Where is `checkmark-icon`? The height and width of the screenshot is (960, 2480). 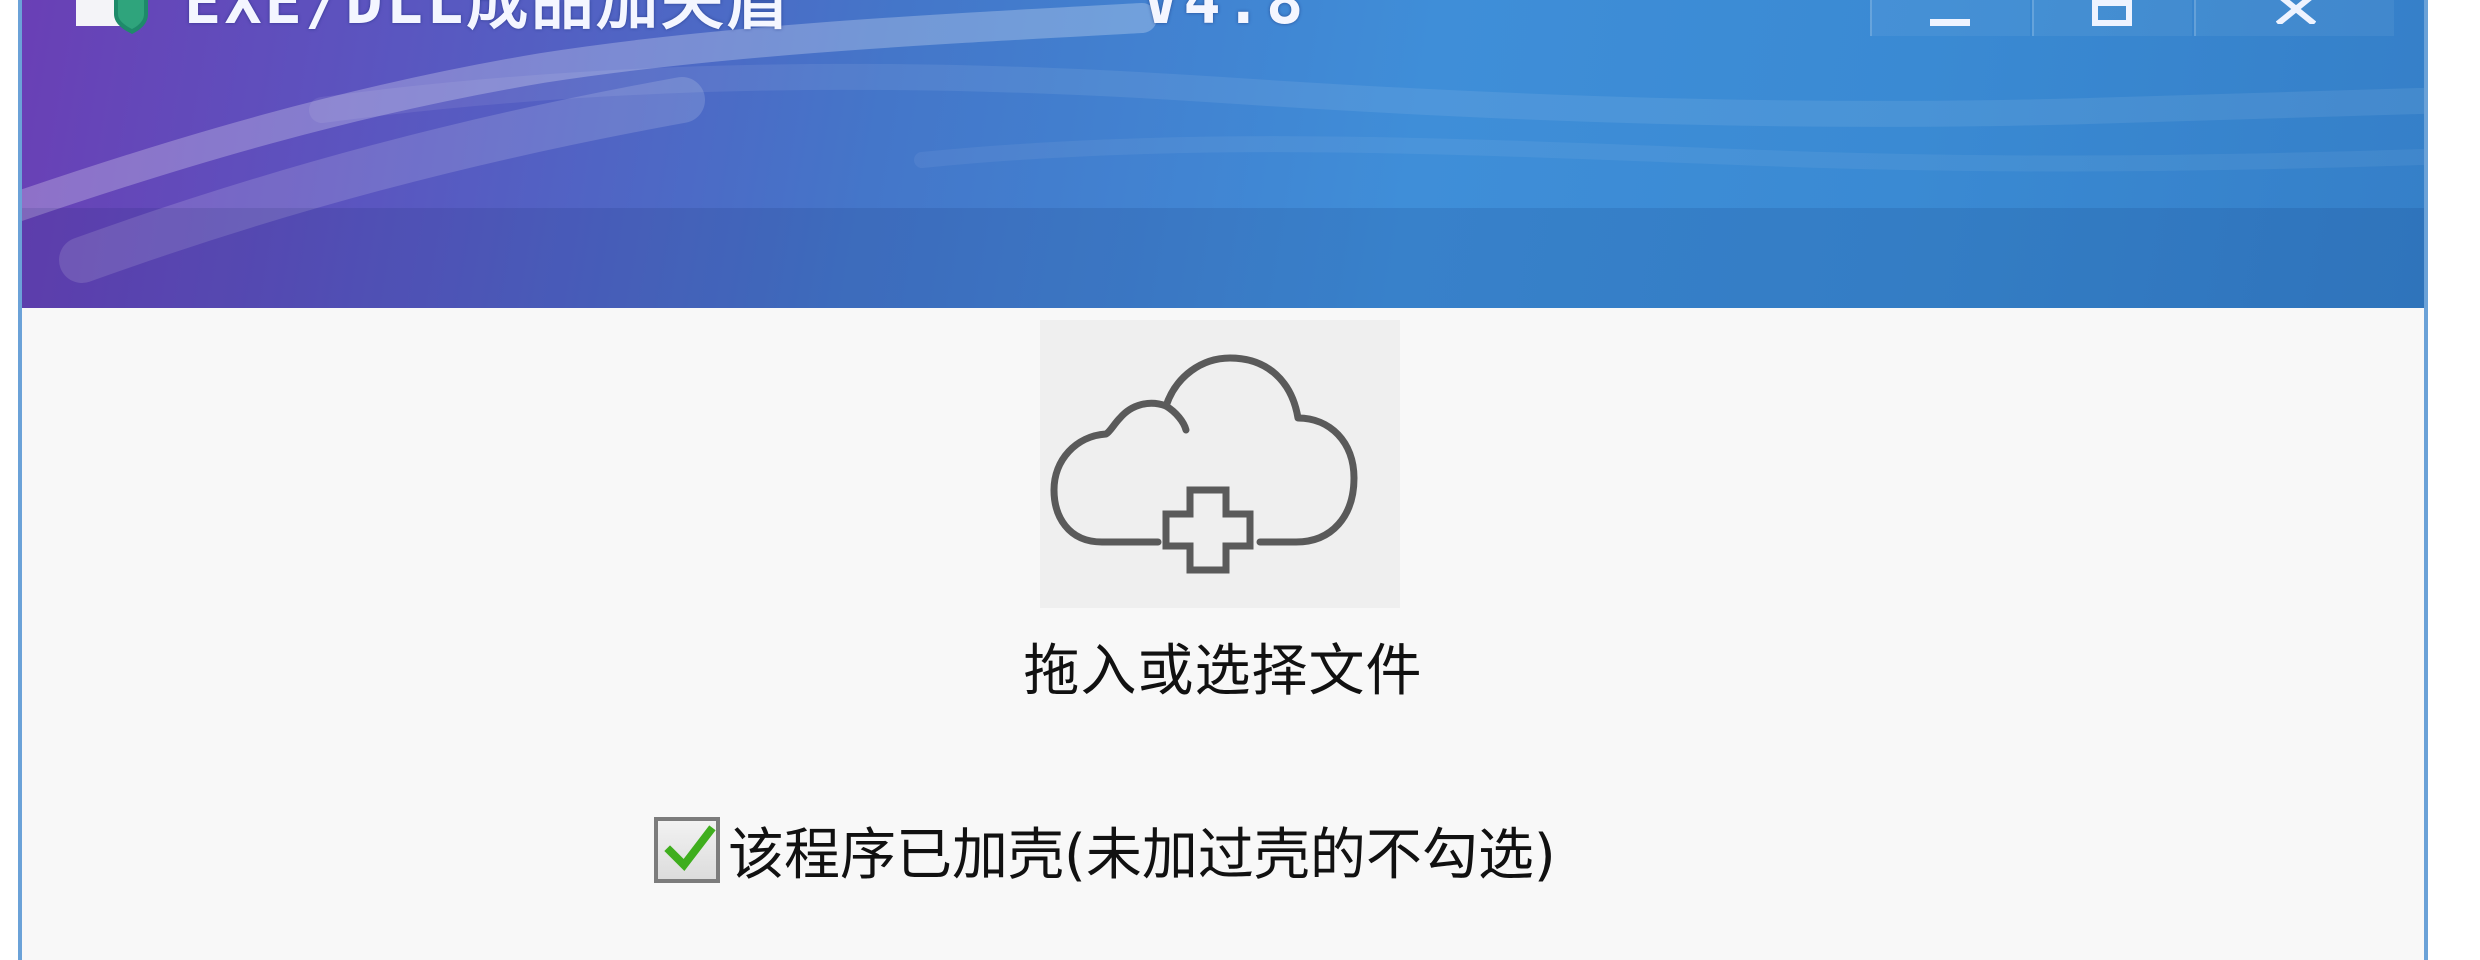 checkmark-icon is located at coordinates (690, 848).